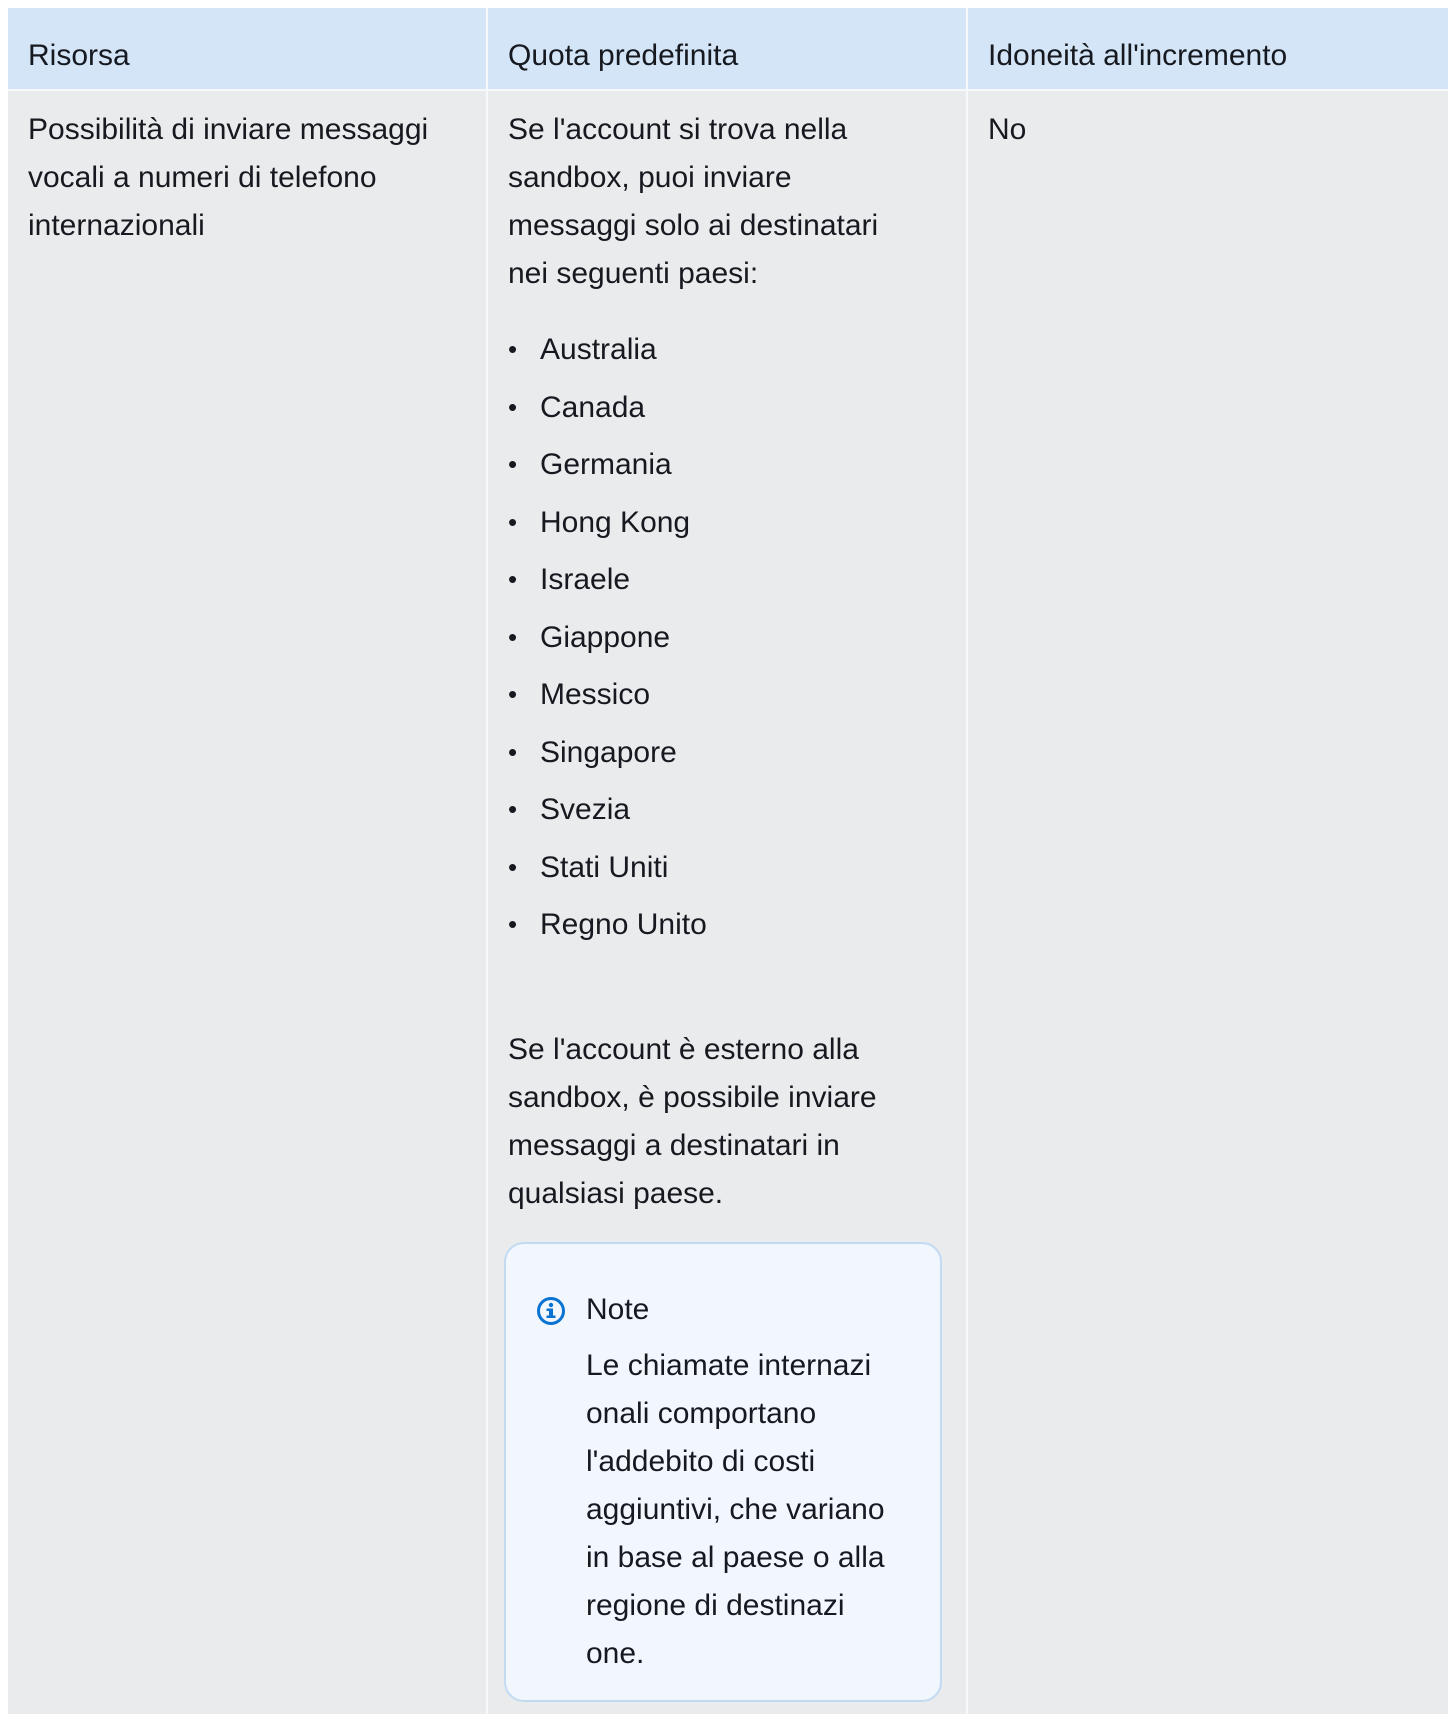 Image resolution: width=1448 pixels, height=1714 pixels. I want to click on country-list-item: • Singapore, so click(592, 752).